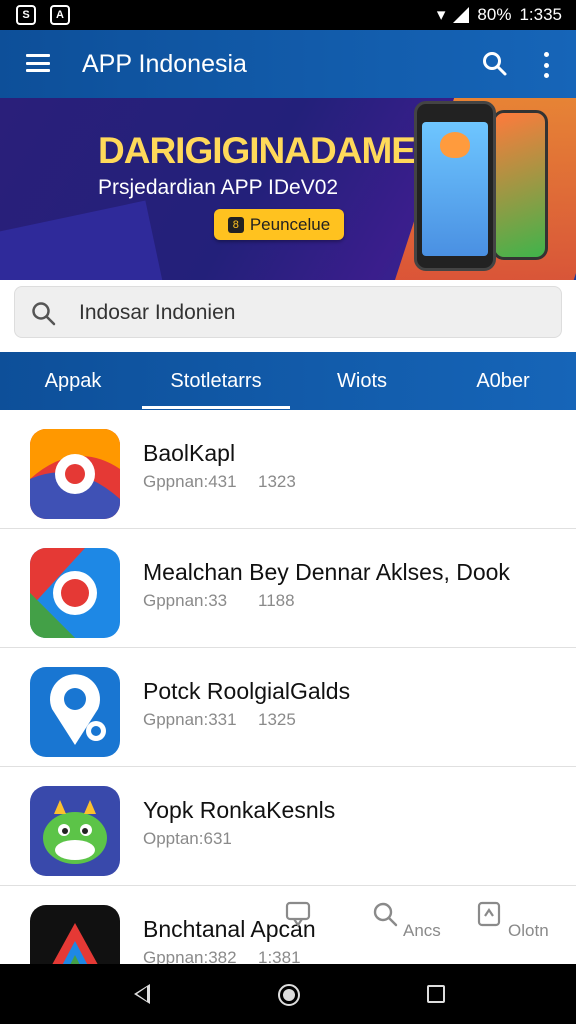 This screenshot has width=576, height=1024. What do you see at coordinates (239, 810) in the screenshot?
I see `app-name: Yopk RonkaKesnls` at bounding box center [239, 810].